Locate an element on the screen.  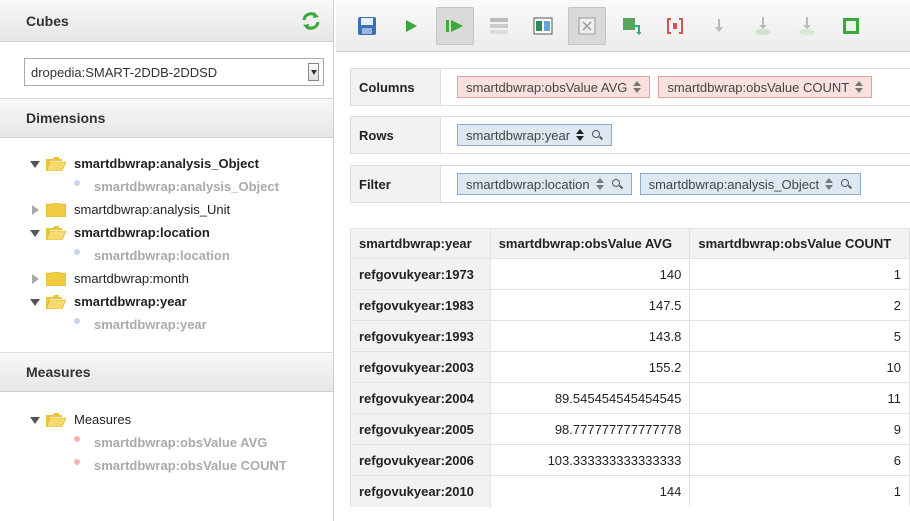
measure-bullet-icon is located at coordinates (77, 461).